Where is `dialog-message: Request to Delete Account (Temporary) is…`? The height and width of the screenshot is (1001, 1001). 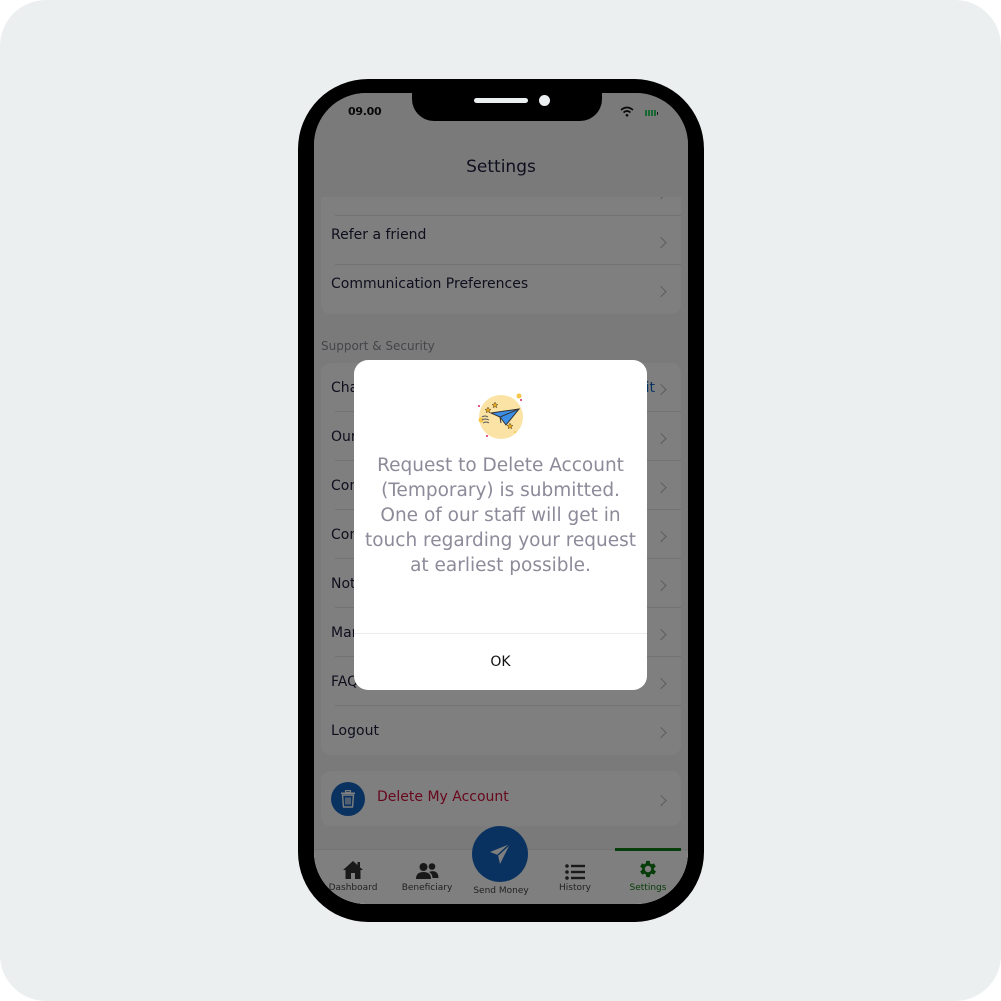
dialog-message: Request to Delete Account (Temporary) is… is located at coordinates (500, 515).